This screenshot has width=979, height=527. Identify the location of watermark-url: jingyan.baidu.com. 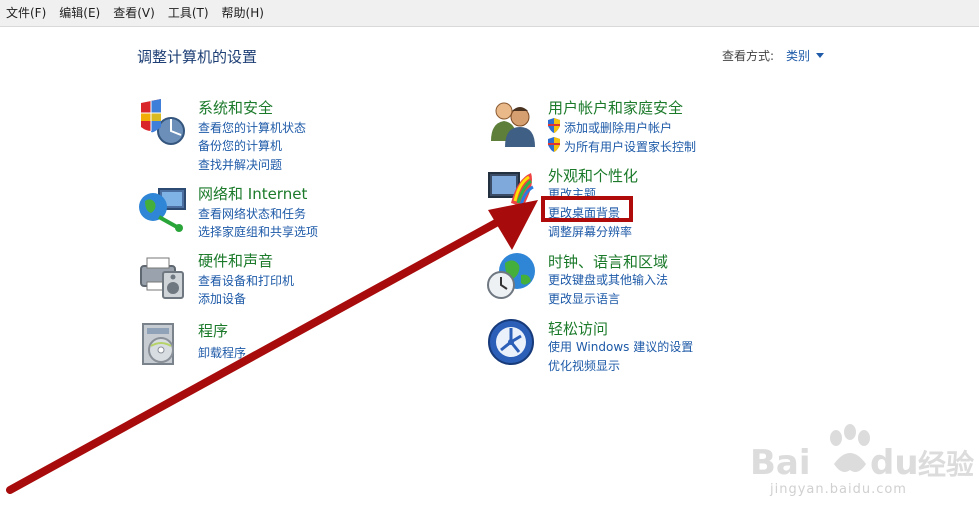
(838, 489).